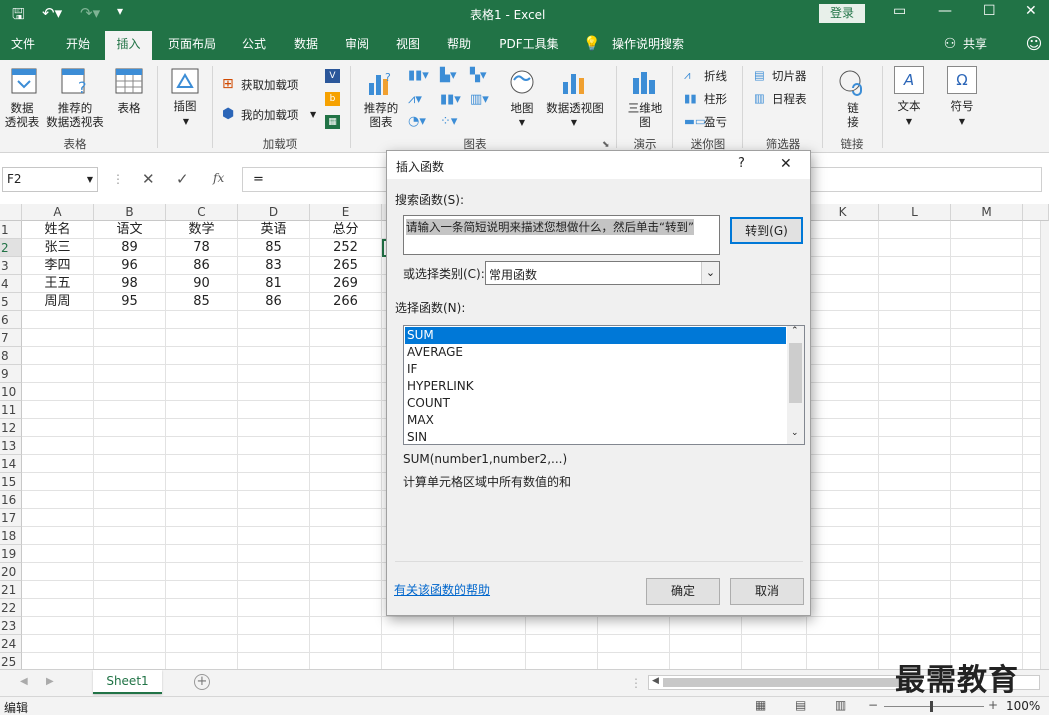 This screenshot has width=1049, height=716. What do you see at coordinates (636, 683) in the screenshot?
I see `tab-splitter-icon: ⋮` at bounding box center [636, 683].